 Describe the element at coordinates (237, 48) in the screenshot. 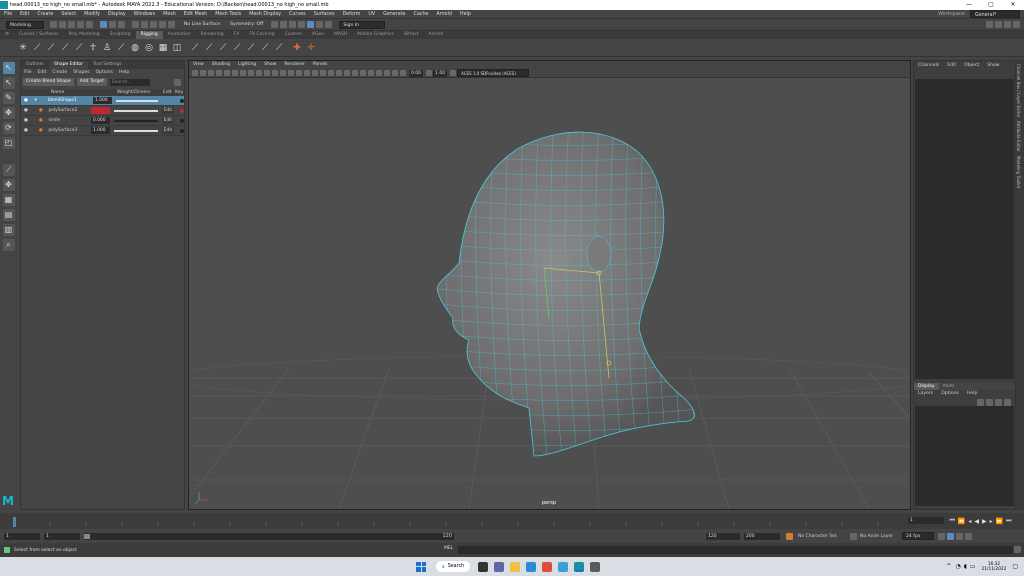

I see `orient-constraint-icon: ⟋` at that location.